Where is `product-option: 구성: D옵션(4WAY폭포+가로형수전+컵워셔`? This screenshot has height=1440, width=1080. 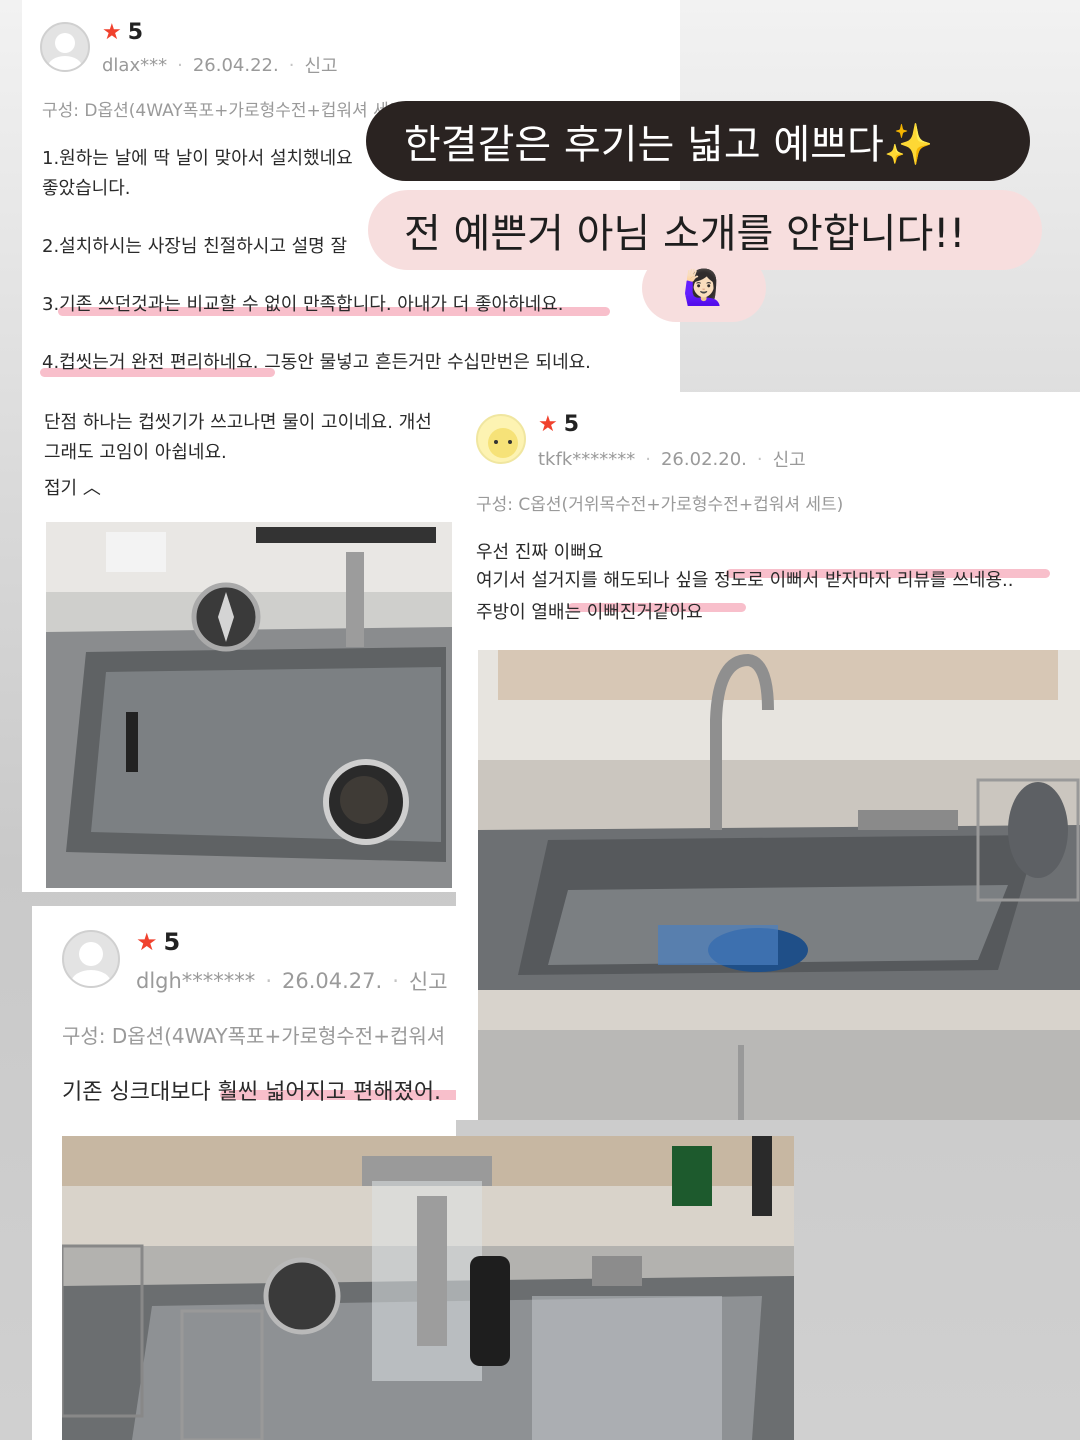 product-option: 구성: D옵션(4WAY폭포+가로형수전+컵워셔 is located at coordinates (254, 1036).